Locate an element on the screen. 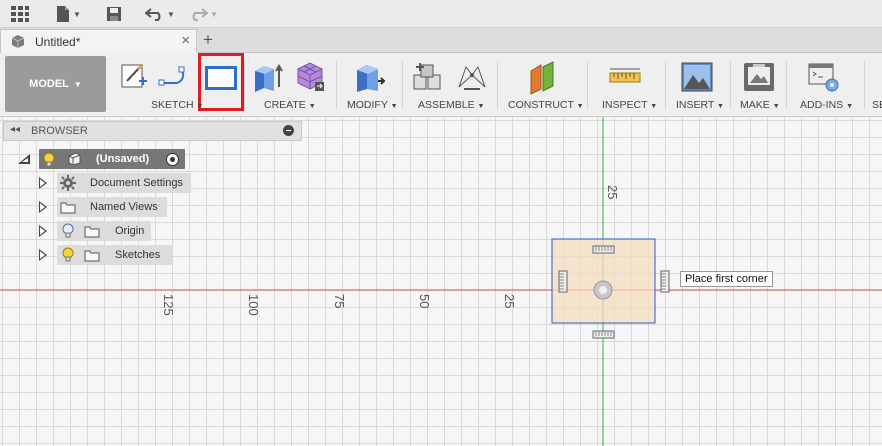  y-tick-label: 25 is located at coordinates (612, 192).